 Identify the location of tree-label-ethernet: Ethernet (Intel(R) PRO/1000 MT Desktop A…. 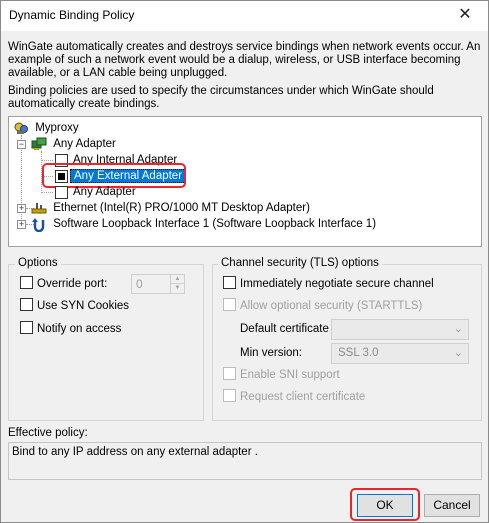
(181, 208).